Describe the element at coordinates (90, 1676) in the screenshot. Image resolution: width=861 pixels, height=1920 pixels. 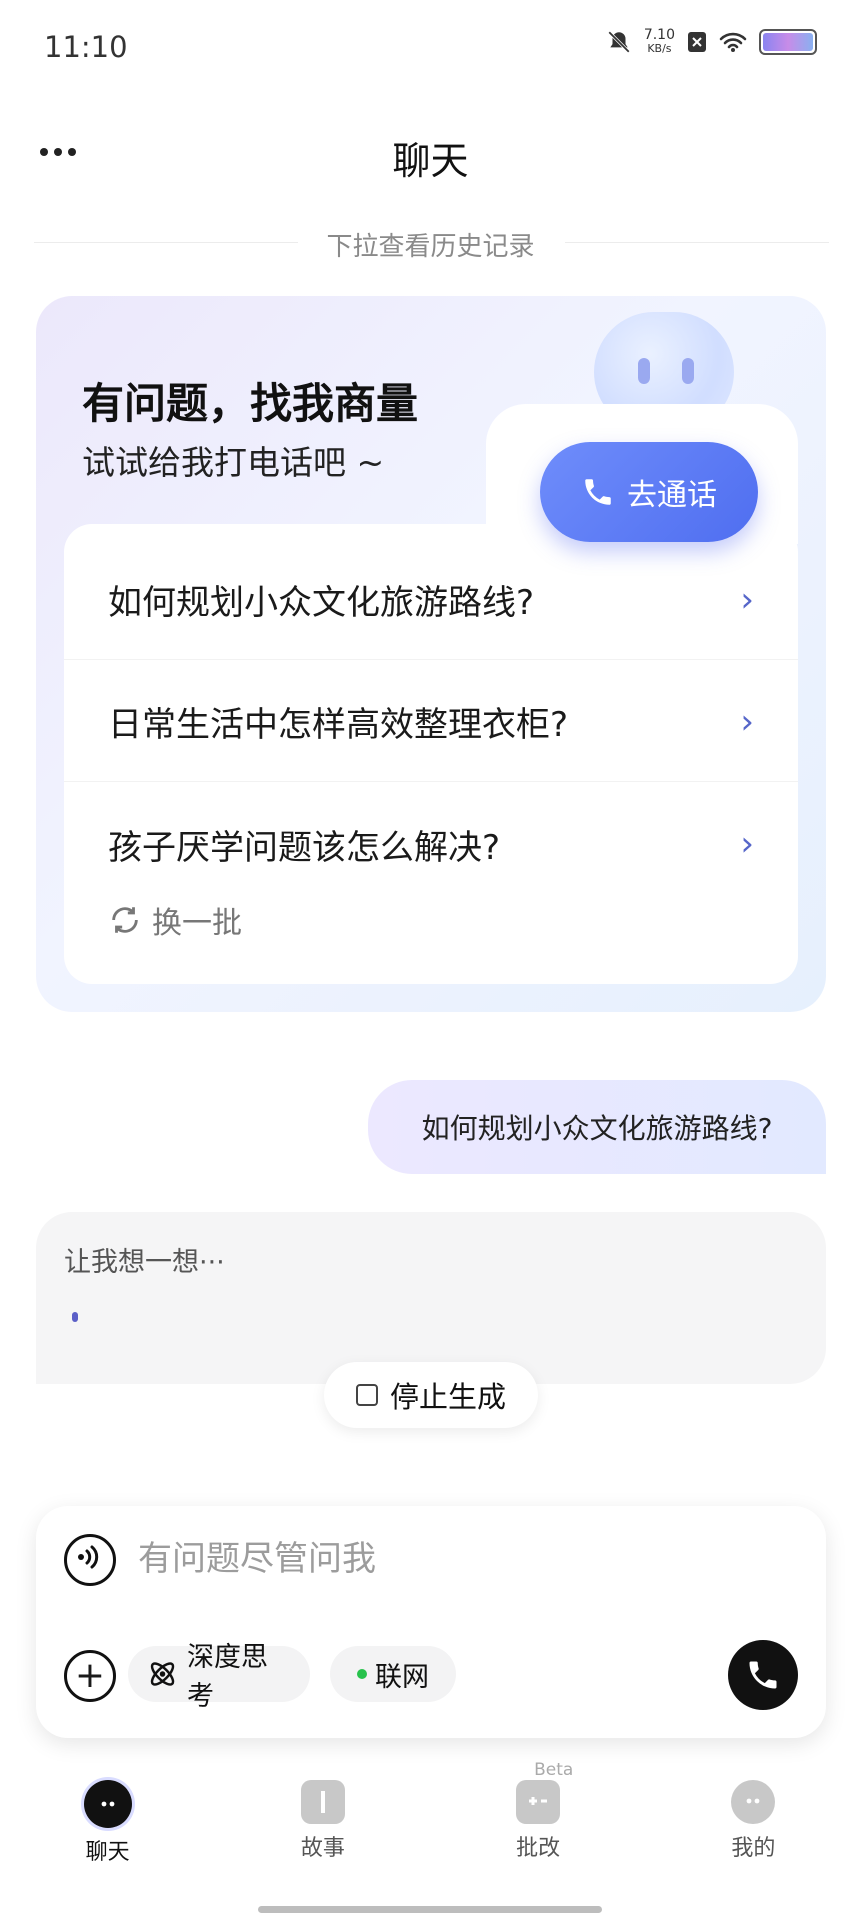
I see `add-attachment-icon: +` at that location.